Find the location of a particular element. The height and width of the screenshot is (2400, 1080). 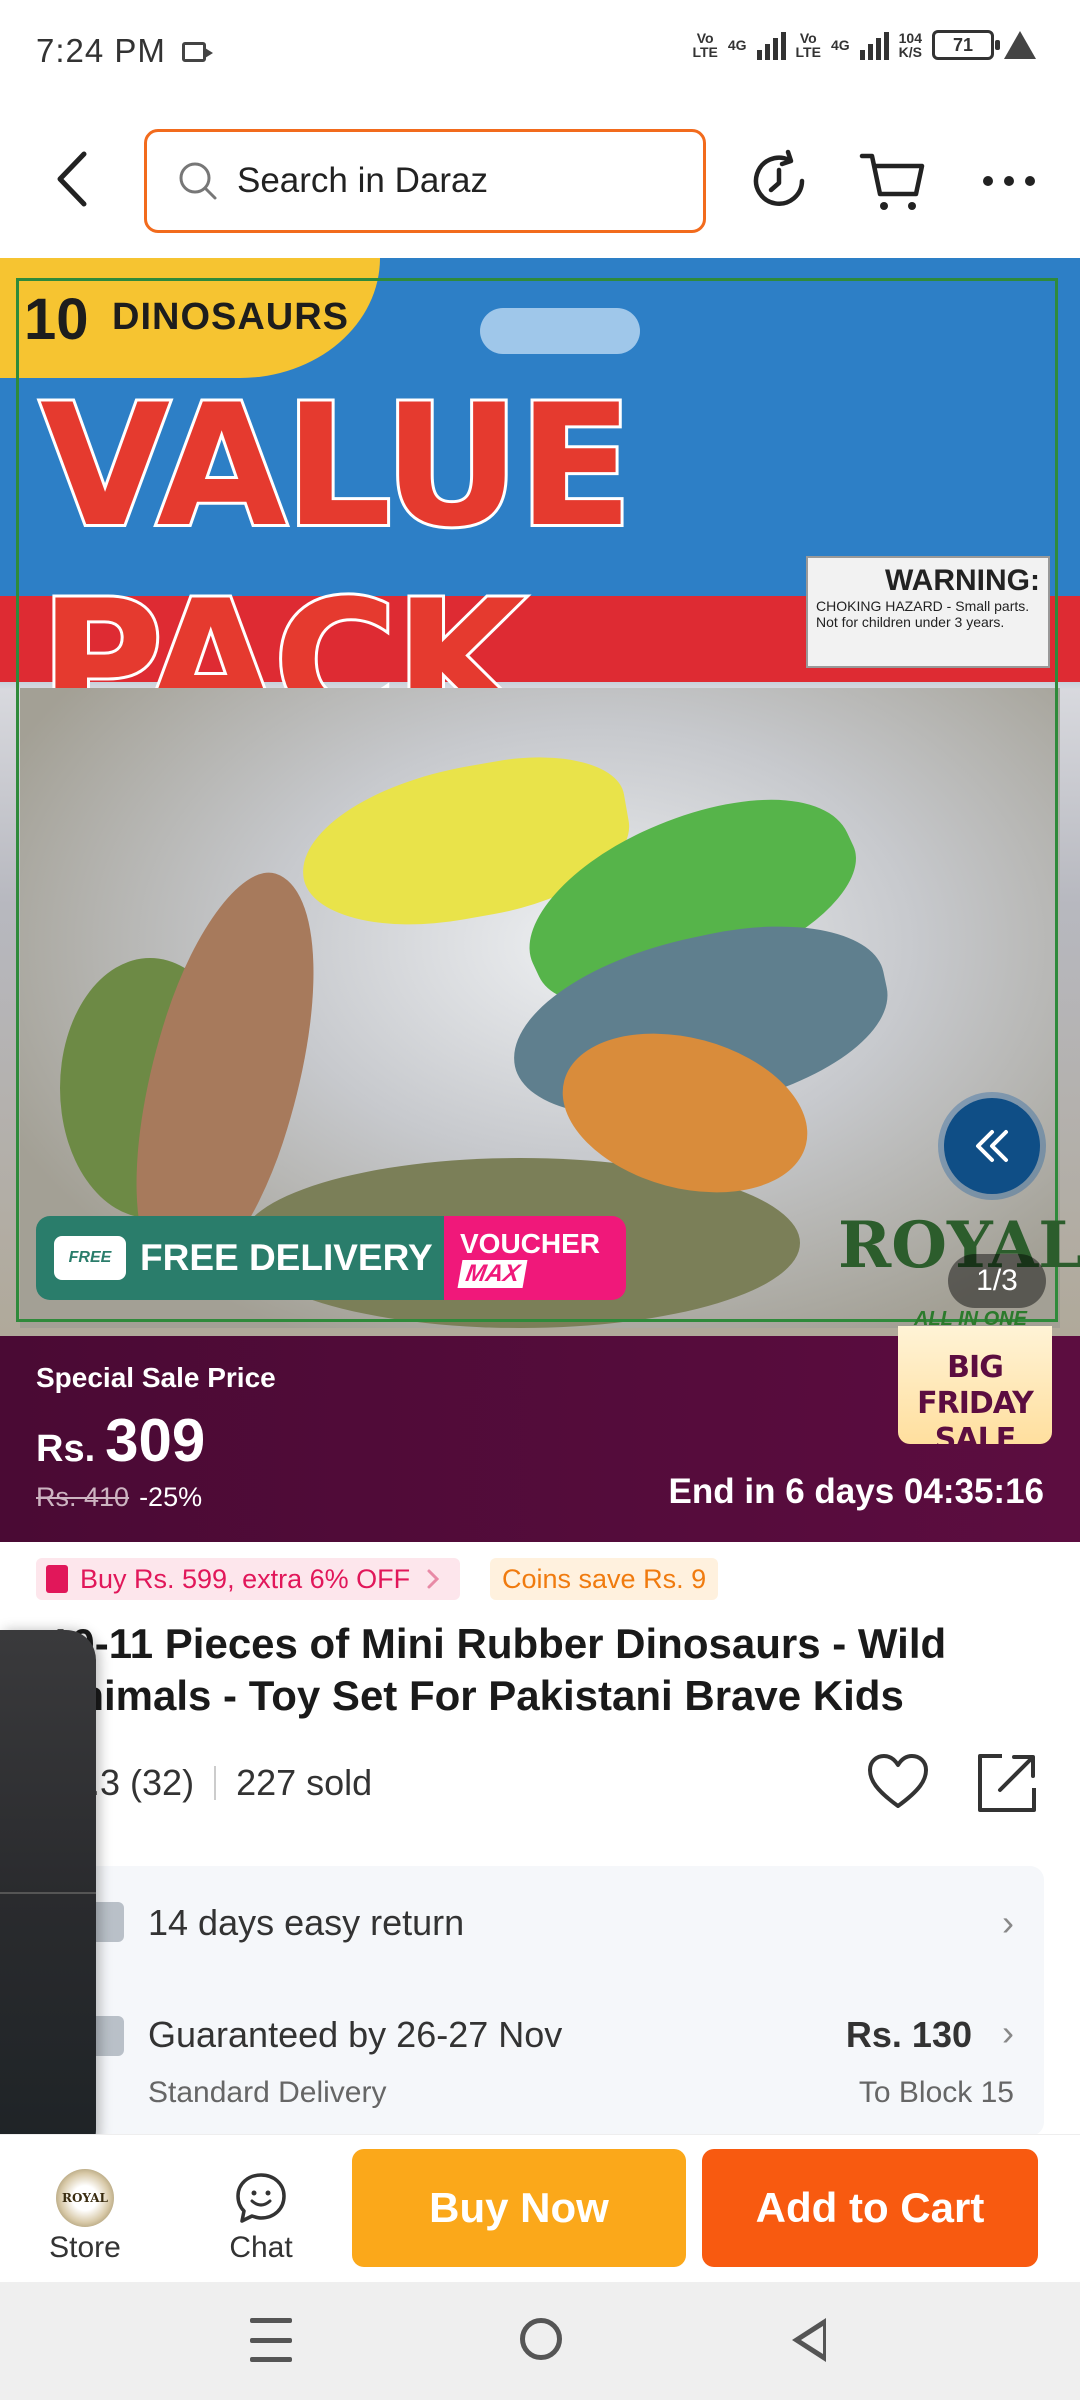

search-icon is located at coordinates (198, 181).